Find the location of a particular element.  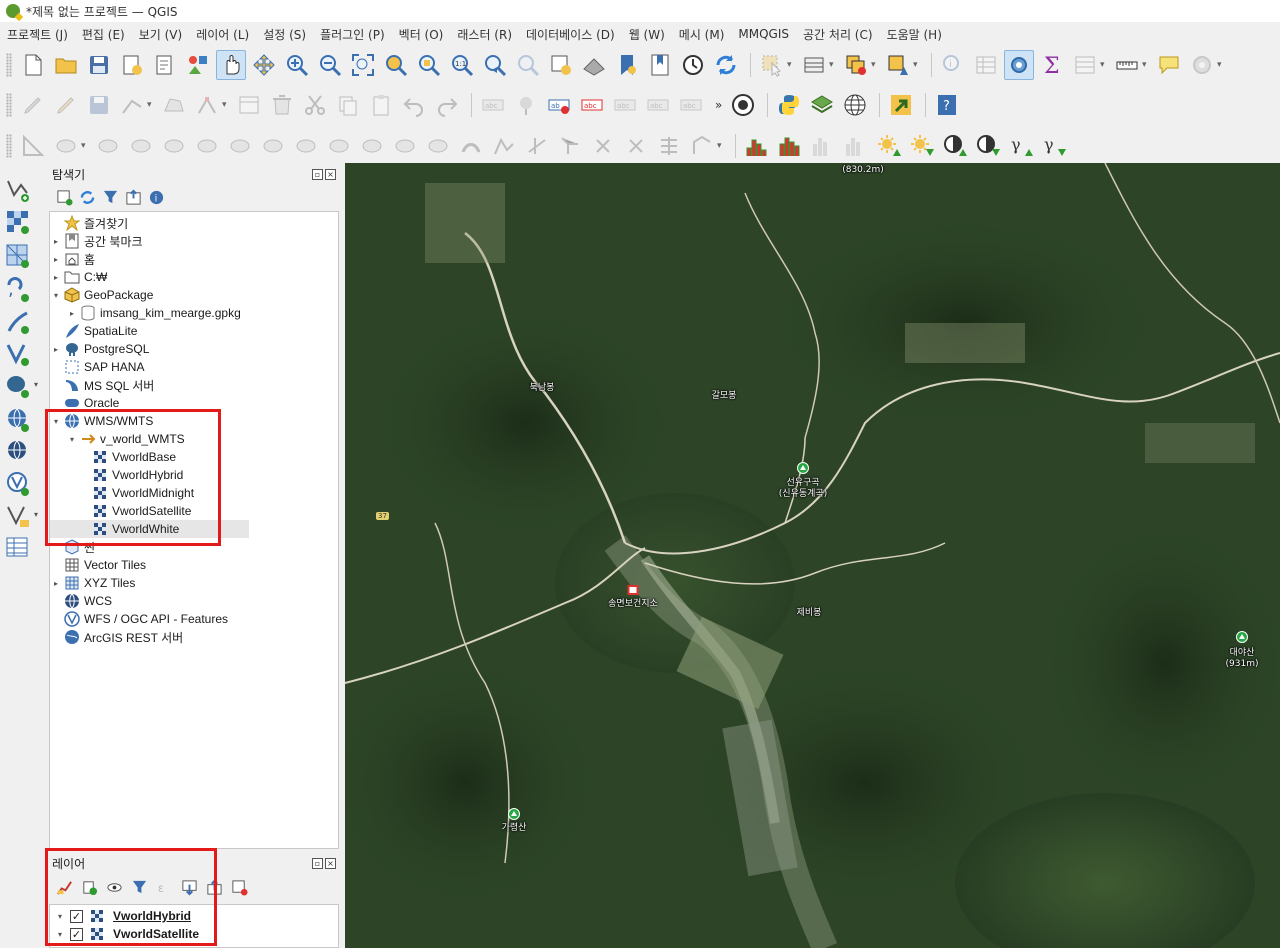

refresh-icon is located at coordinates (87, 197).